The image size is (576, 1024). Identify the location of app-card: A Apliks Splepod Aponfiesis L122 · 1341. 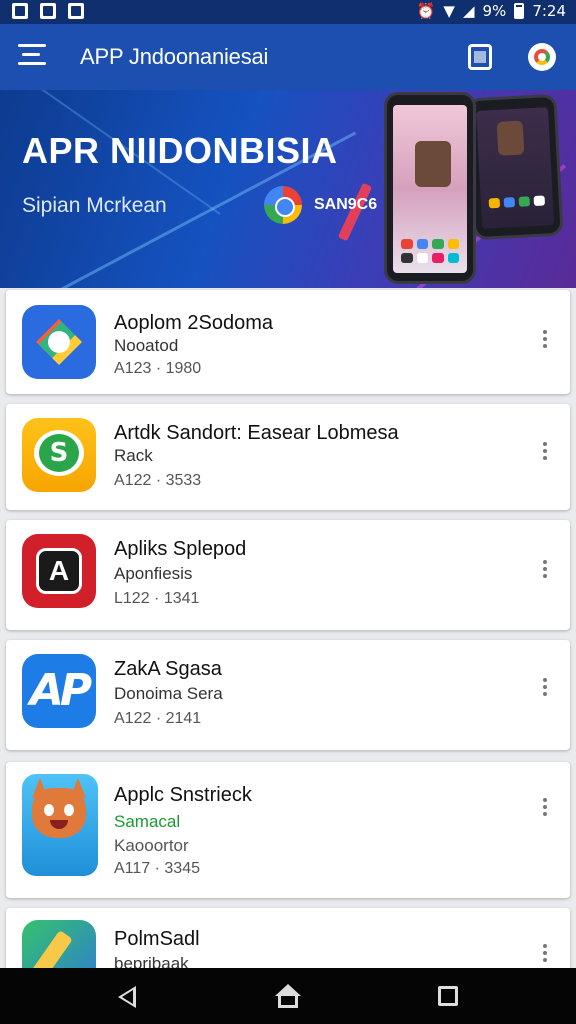
(288, 575).